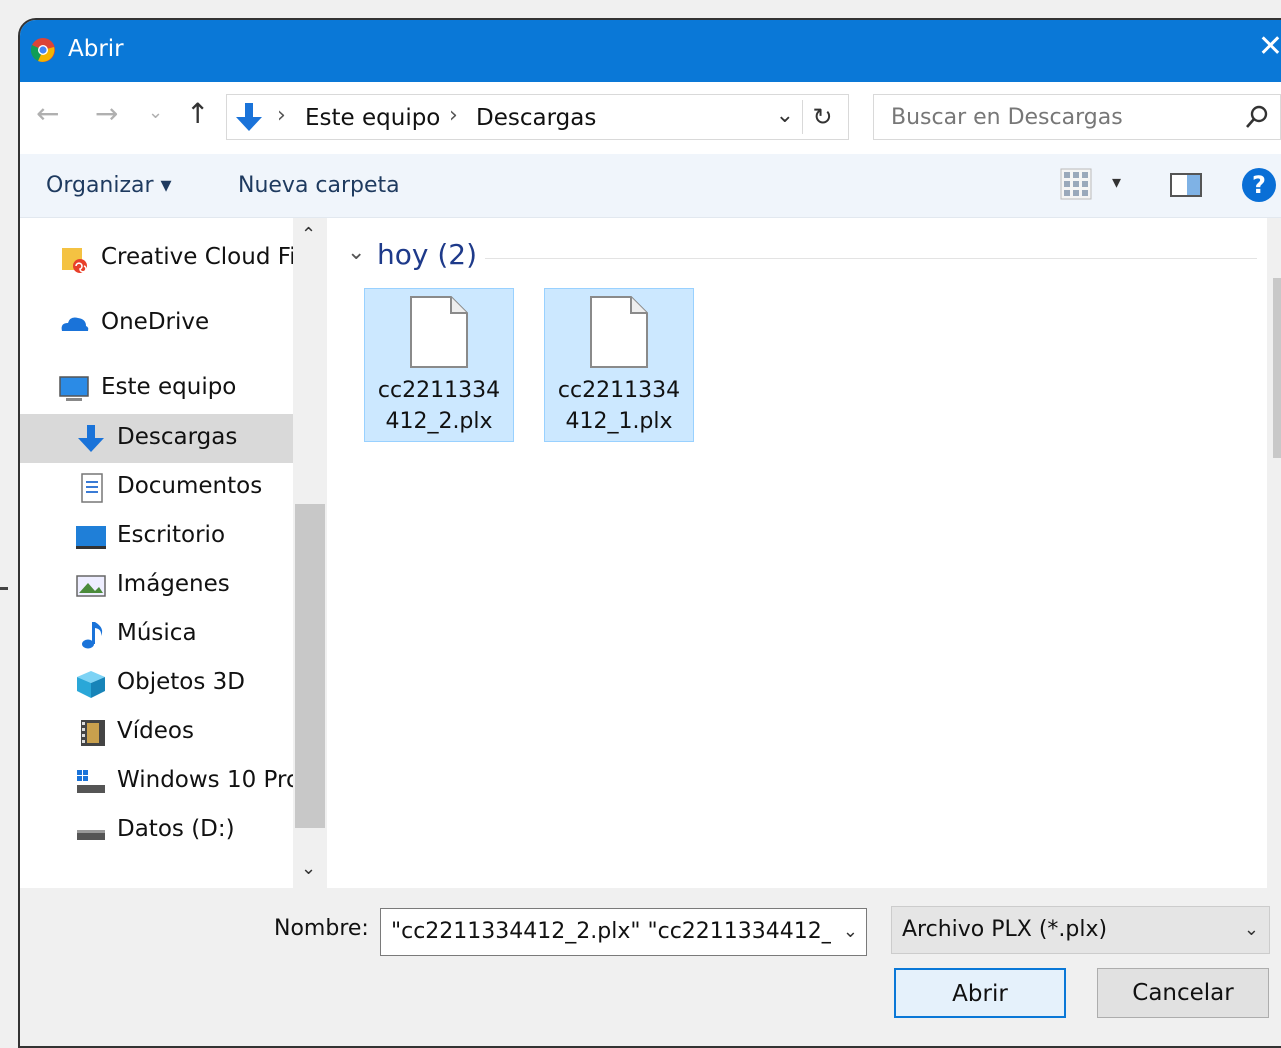 The height and width of the screenshot is (1048, 1281). I want to click on sidebar-item-label: Escritorio, so click(171, 535).